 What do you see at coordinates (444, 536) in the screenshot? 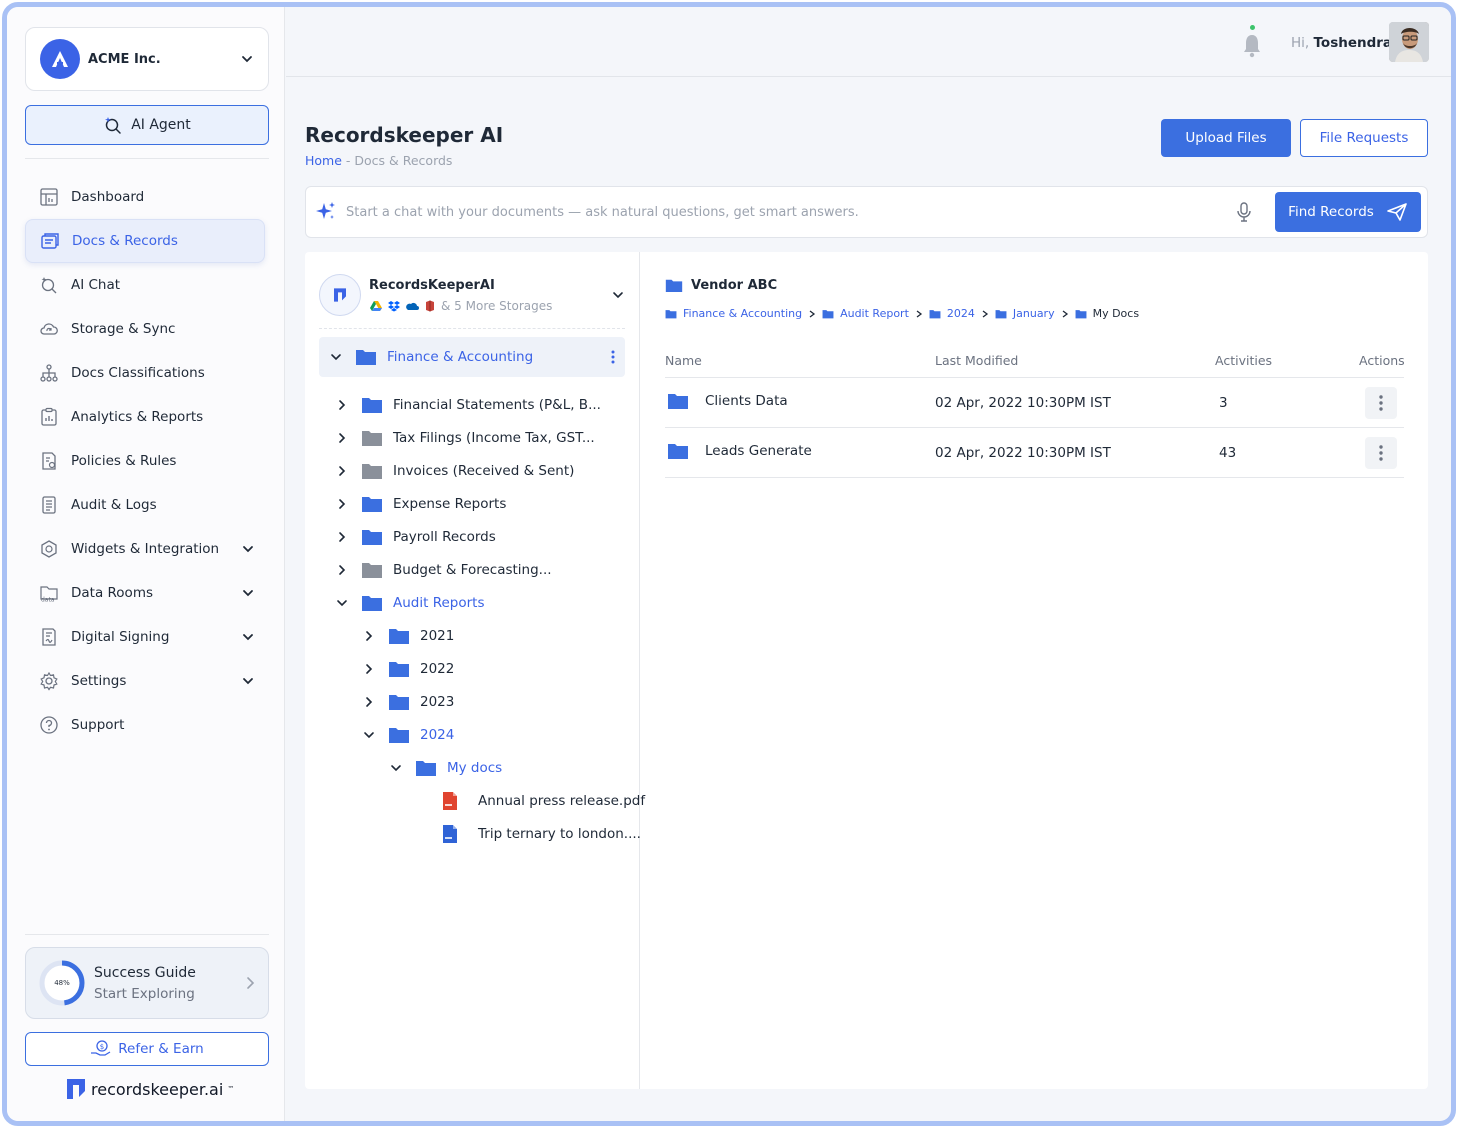
I see `tree-item-label: Payroll Records` at bounding box center [444, 536].